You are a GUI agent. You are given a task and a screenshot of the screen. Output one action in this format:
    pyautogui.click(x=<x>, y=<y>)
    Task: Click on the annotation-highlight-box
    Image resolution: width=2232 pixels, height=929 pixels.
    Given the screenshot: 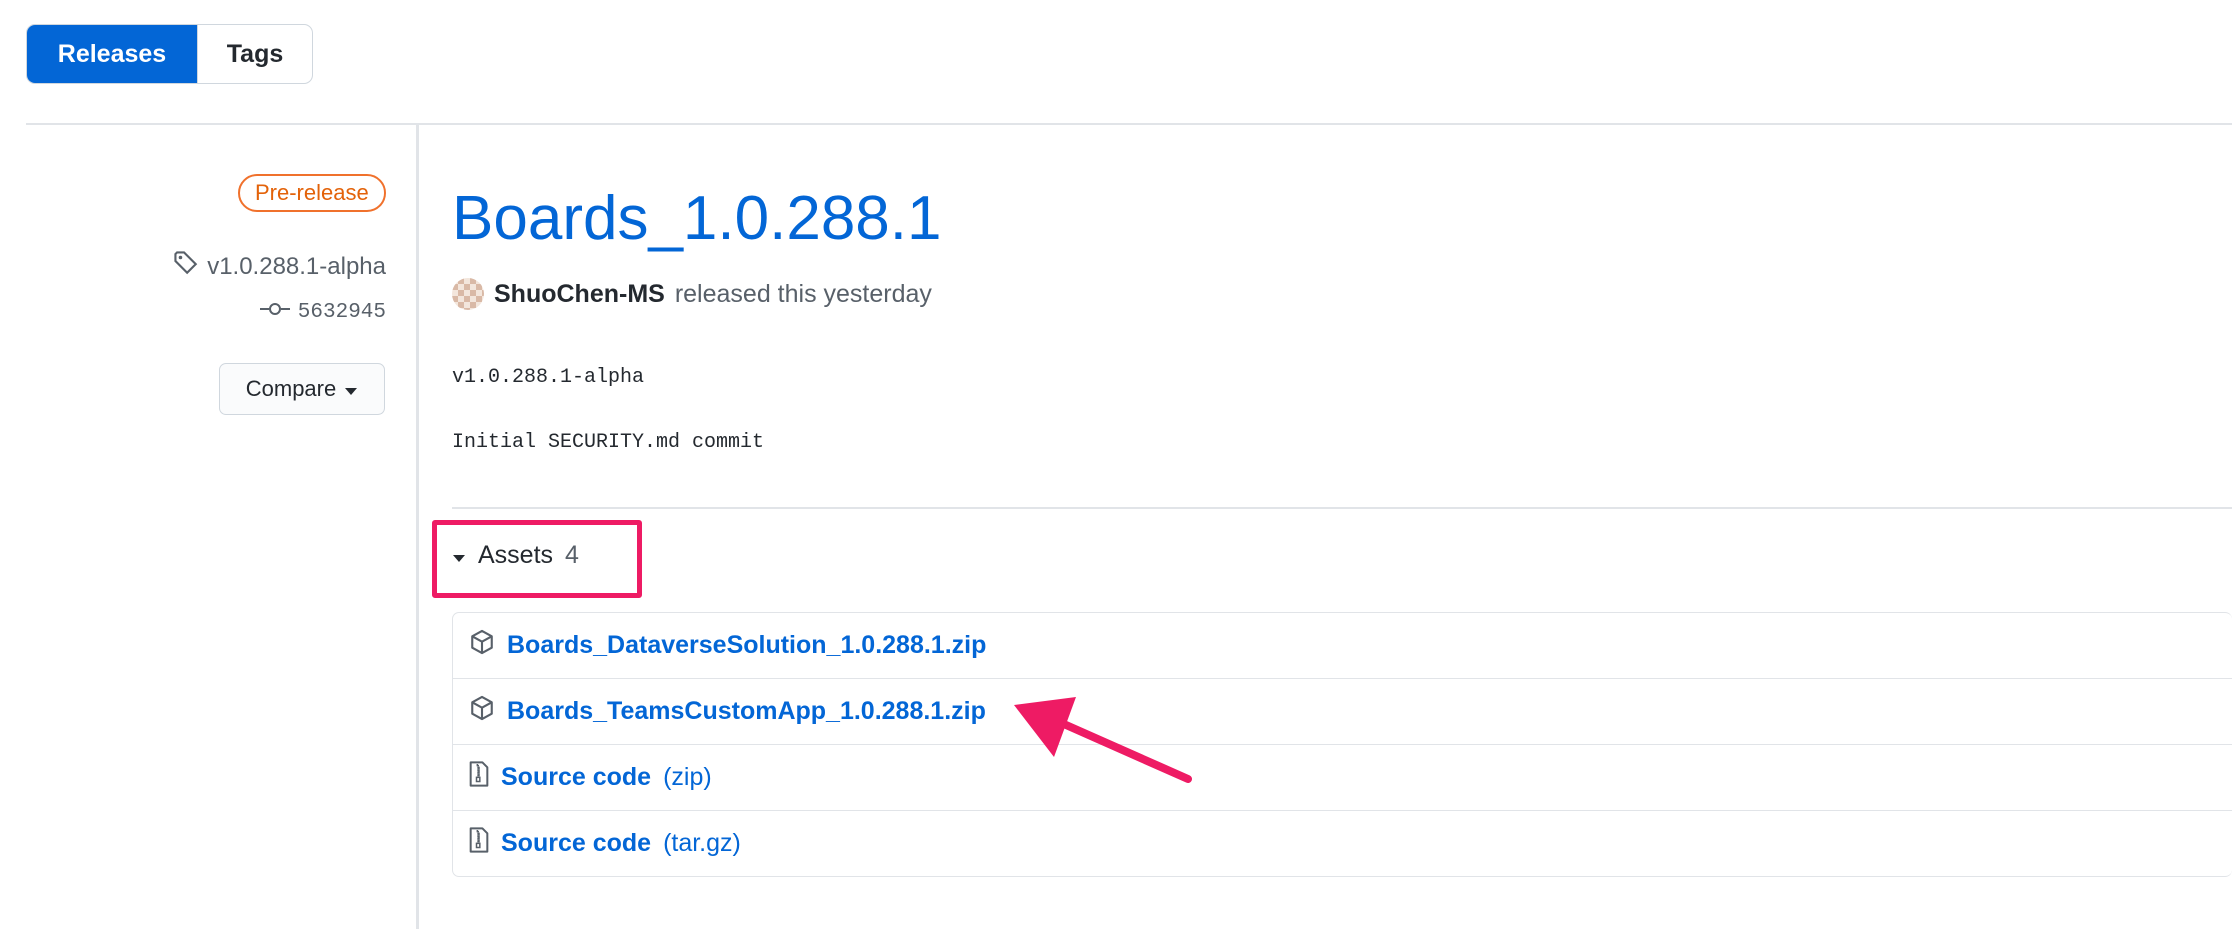 What is the action you would take?
    pyautogui.click(x=537, y=559)
    